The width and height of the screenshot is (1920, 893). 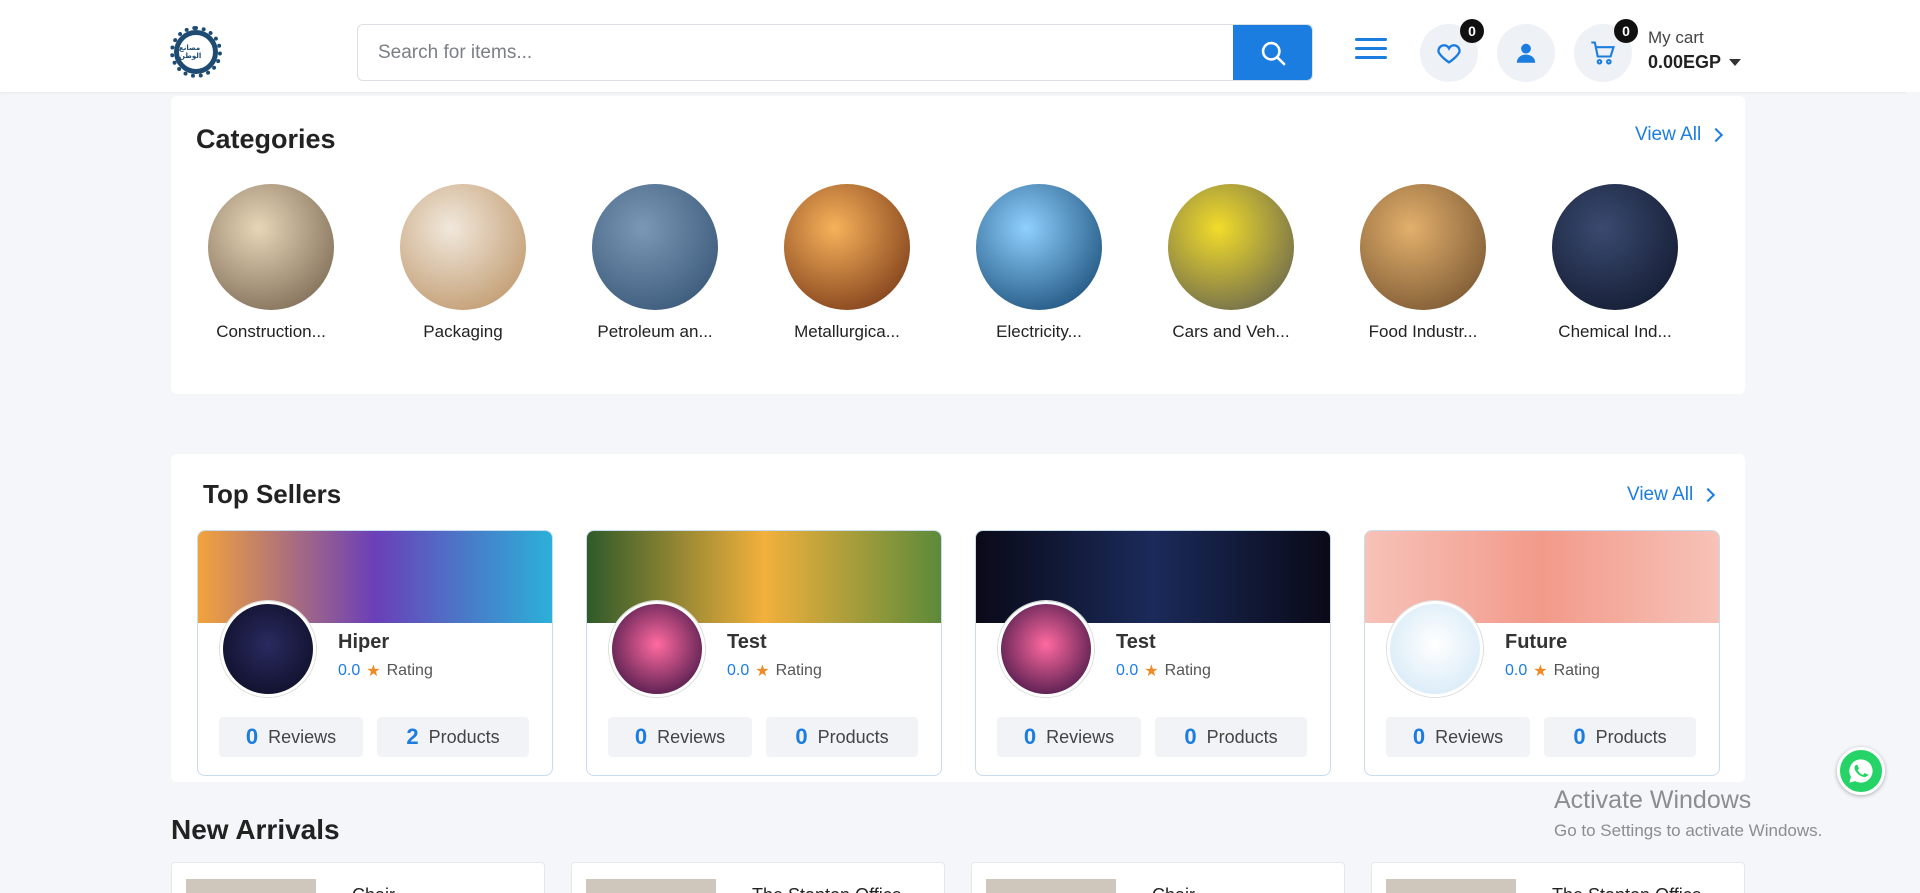 I want to click on cart-button: 0, so click(x=1606, y=50).